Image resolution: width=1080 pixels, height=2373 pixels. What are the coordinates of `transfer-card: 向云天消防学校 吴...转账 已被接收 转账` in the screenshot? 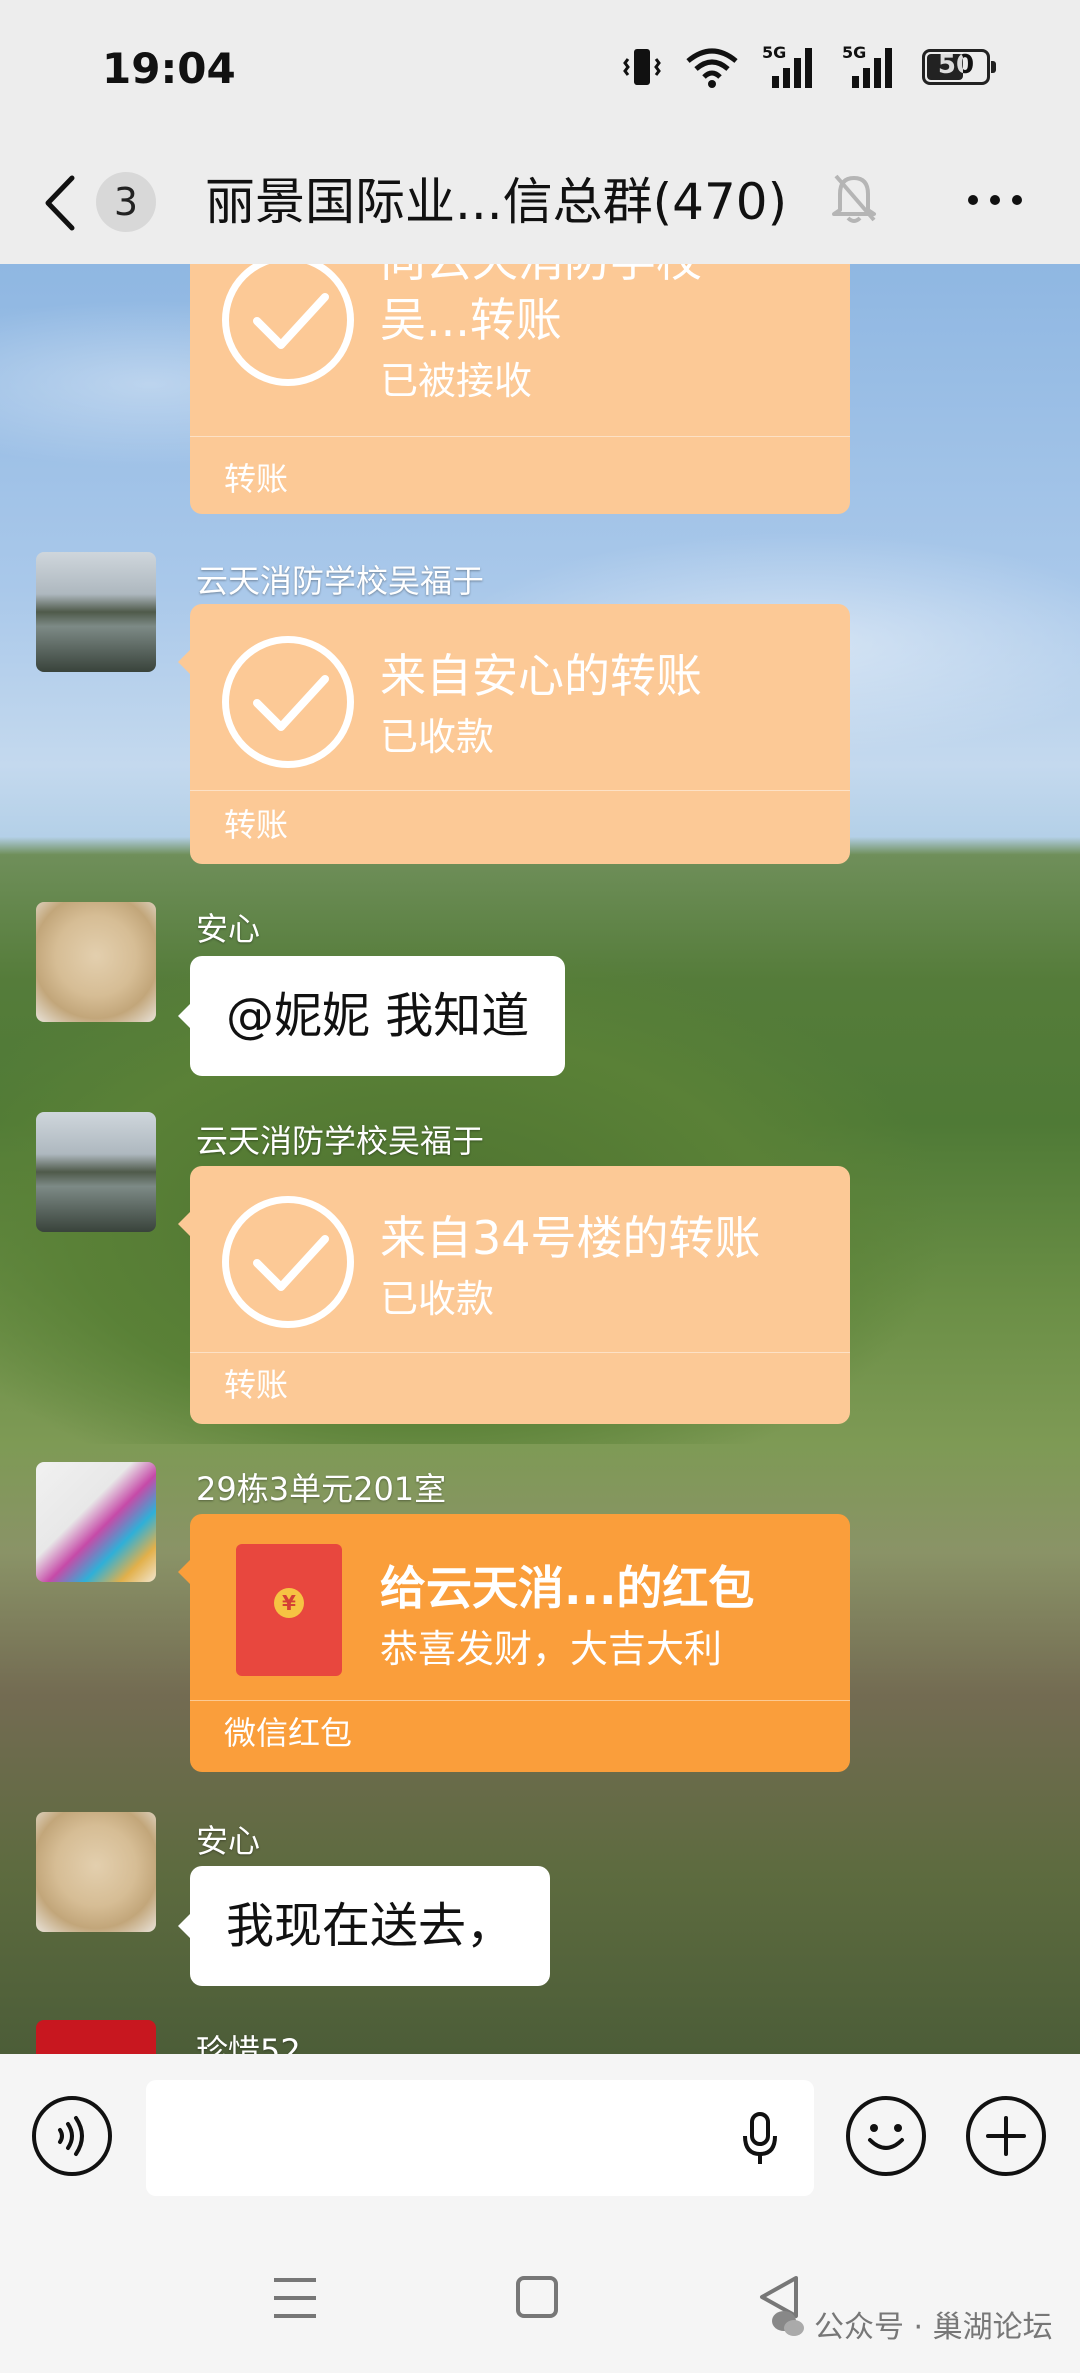 It's located at (520, 389).